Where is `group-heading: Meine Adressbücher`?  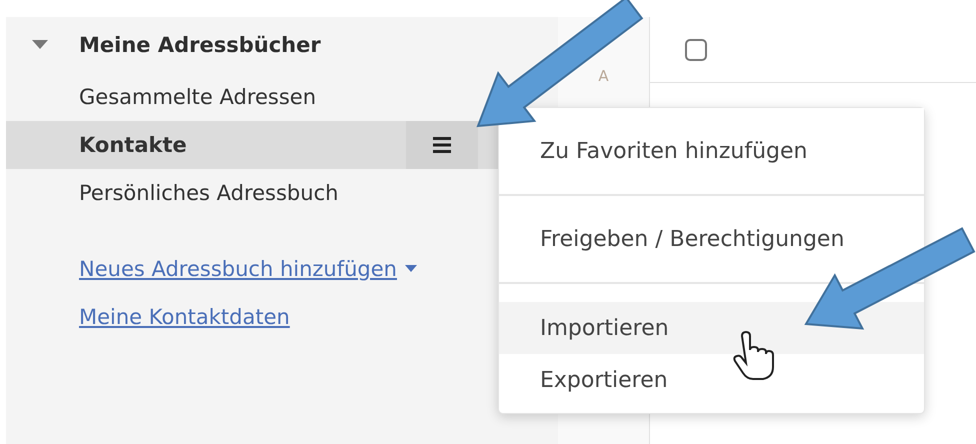 group-heading: Meine Adressbücher is located at coordinates (200, 45).